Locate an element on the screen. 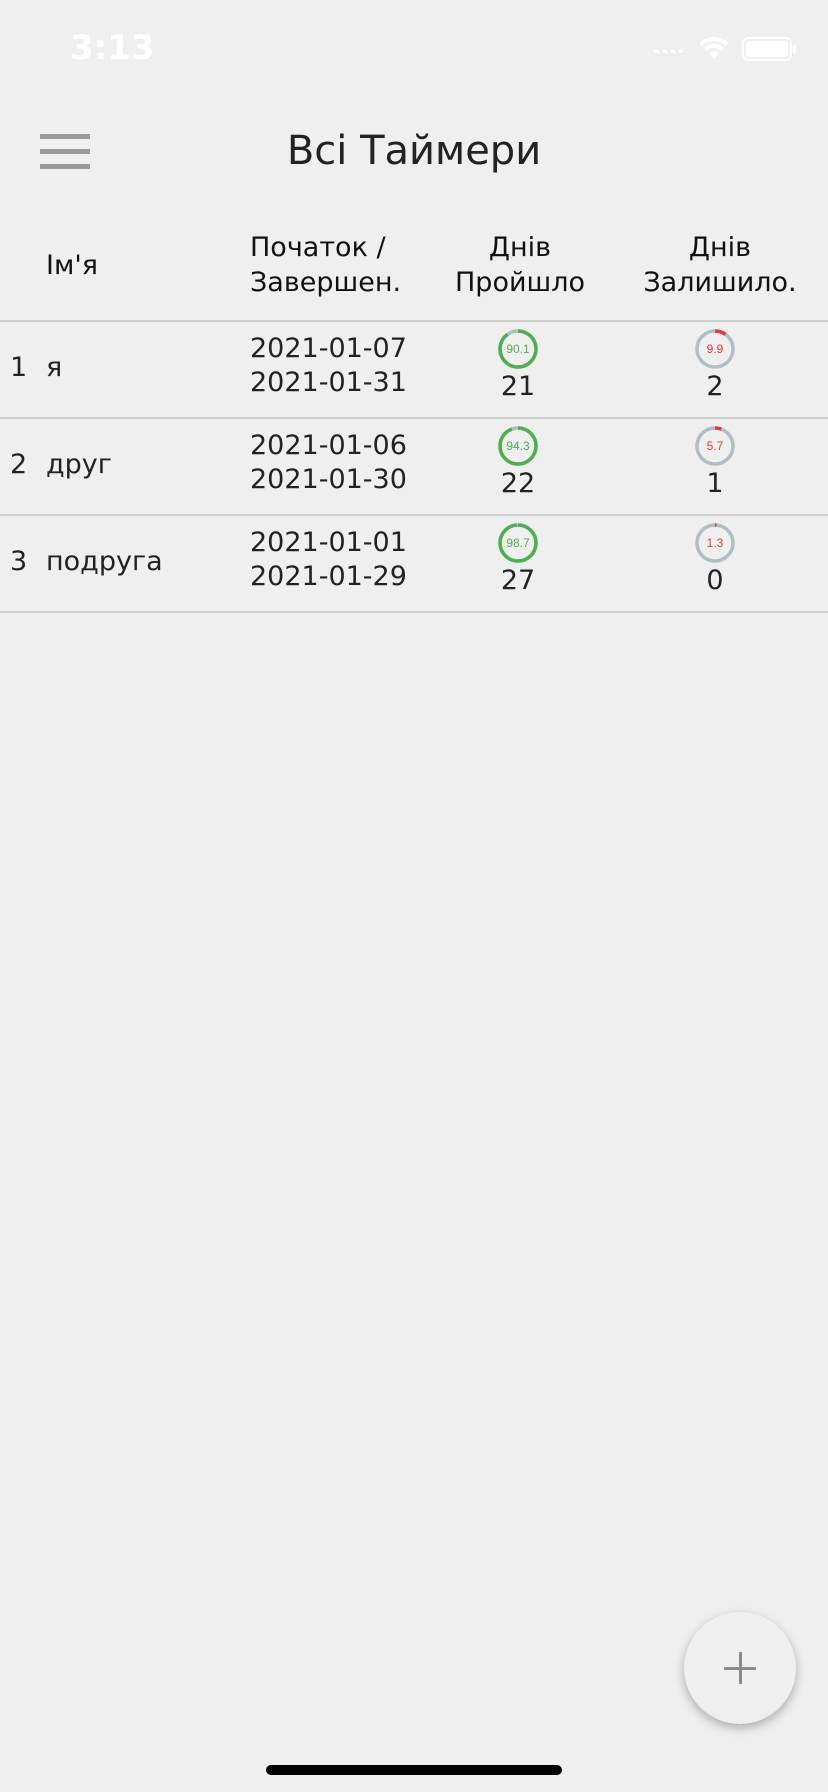  days-left-cell: 1.3 0 is located at coordinates (715, 559).